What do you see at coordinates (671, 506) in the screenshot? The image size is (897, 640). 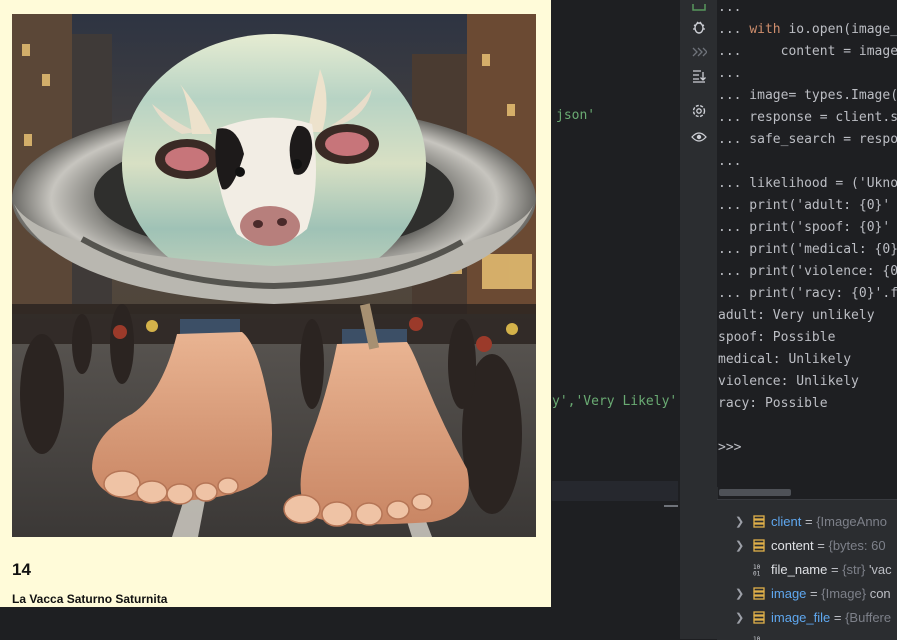 I see `gutter-dash` at bounding box center [671, 506].